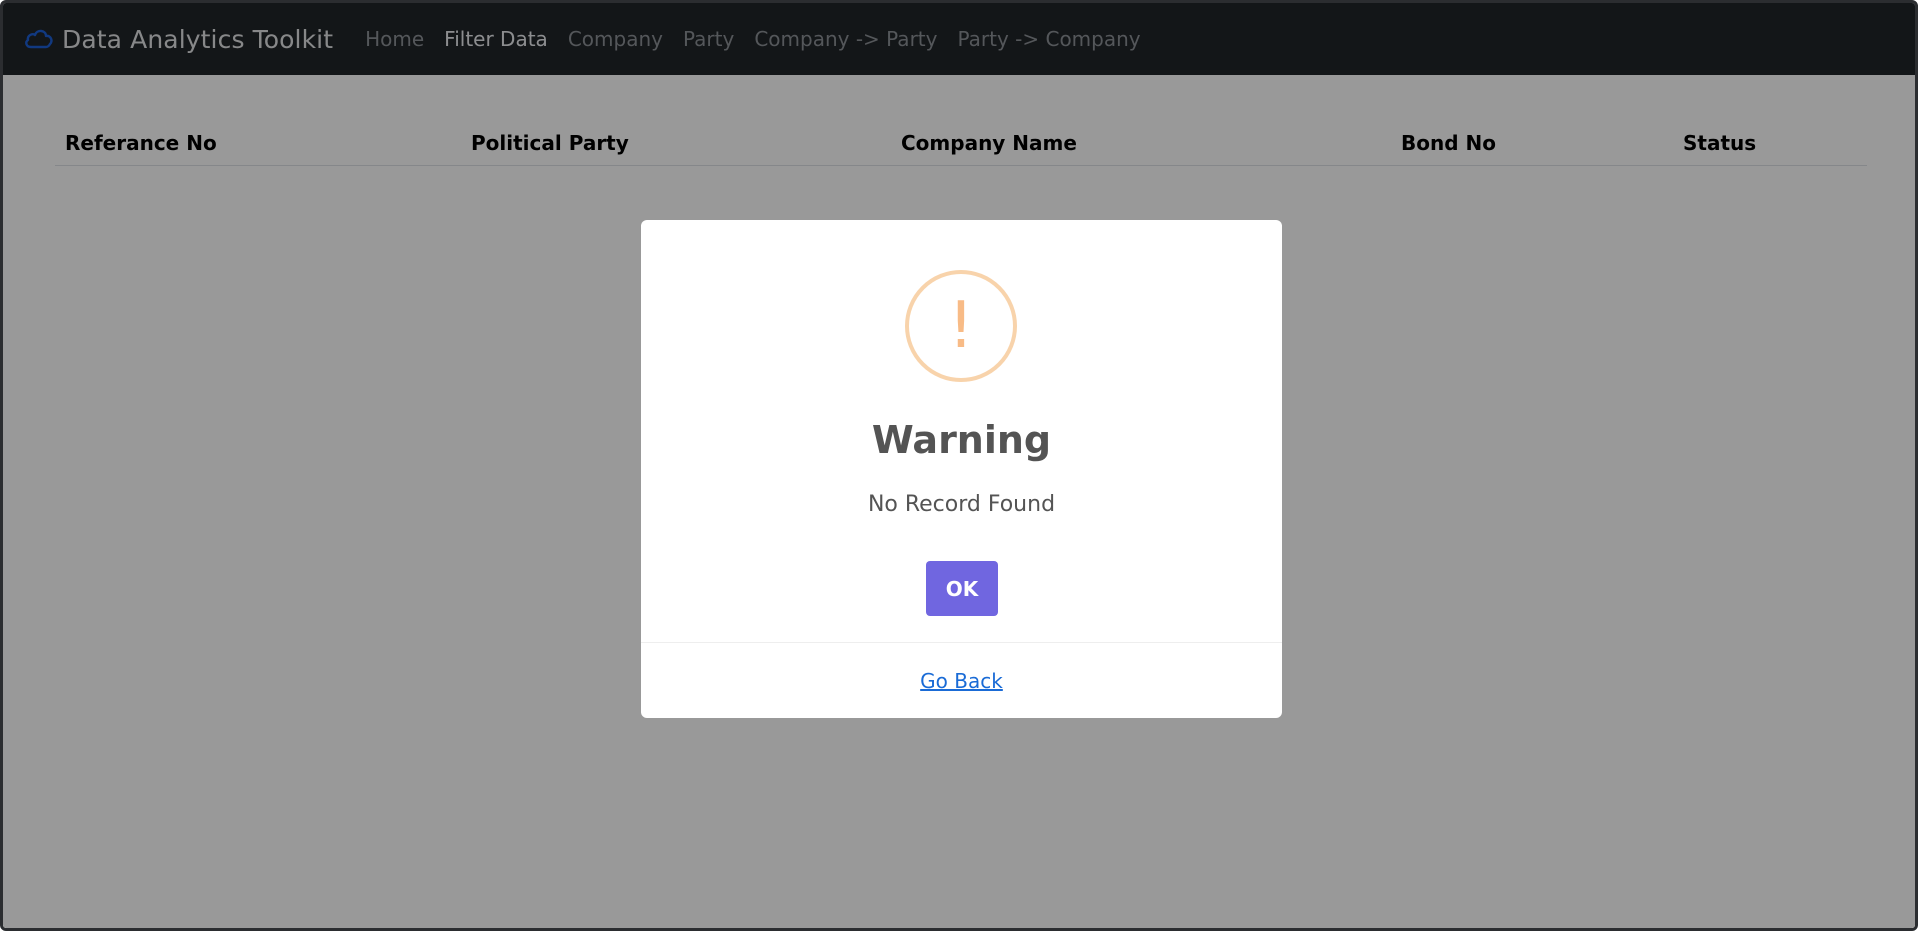 This screenshot has height=931, width=1918. What do you see at coordinates (962, 588) in the screenshot?
I see `ok-button: OK` at bounding box center [962, 588].